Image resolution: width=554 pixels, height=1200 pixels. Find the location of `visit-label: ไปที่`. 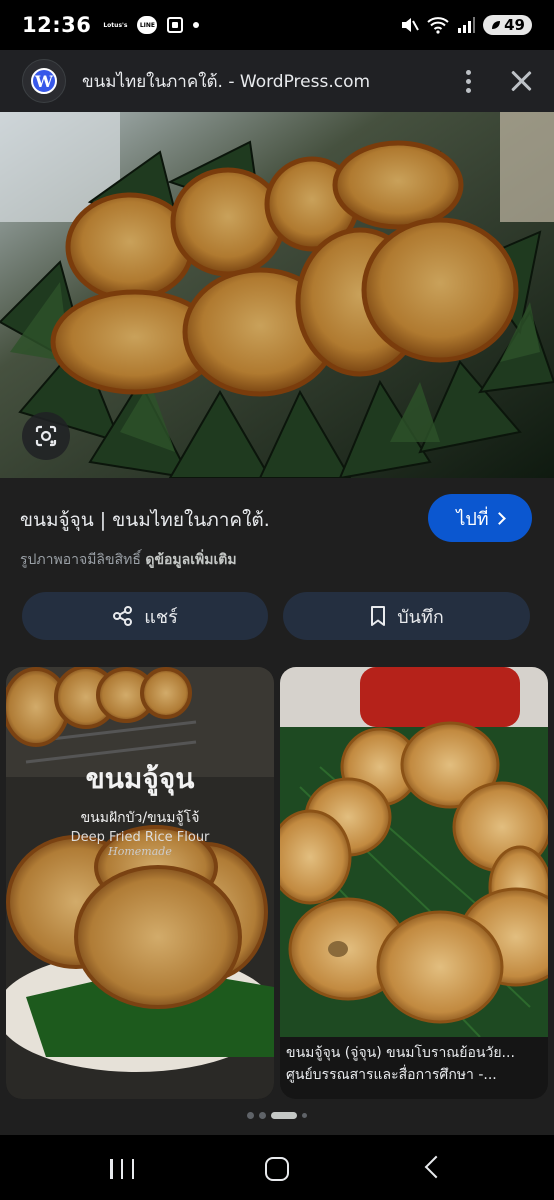

visit-label: ไปที่ is located at coordinates (472, 519).